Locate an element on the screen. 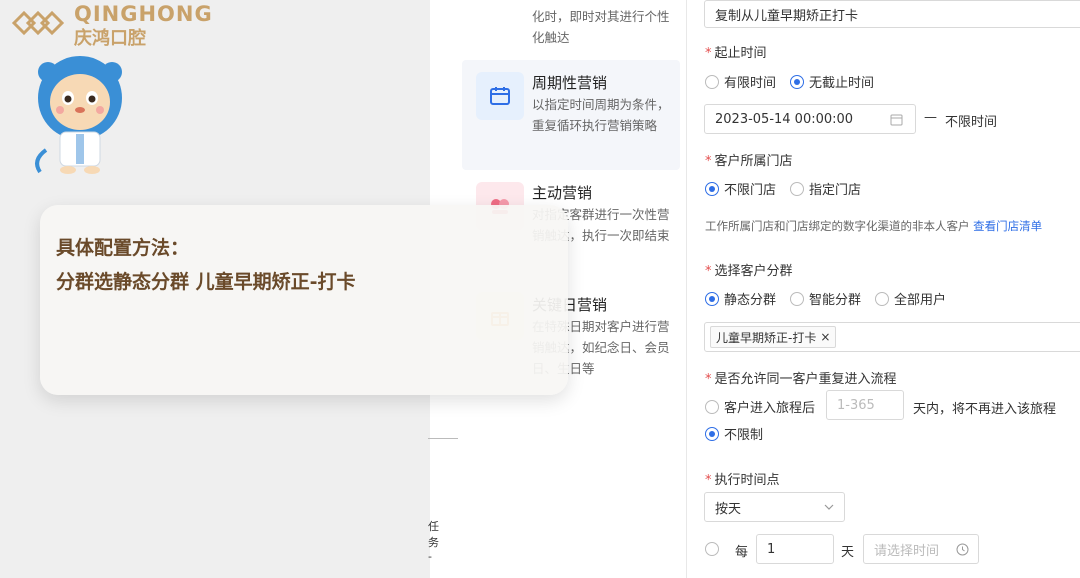 The height and width of the screenshot is (578, 1080). exec-every-option is located at coordinates (714, 549).